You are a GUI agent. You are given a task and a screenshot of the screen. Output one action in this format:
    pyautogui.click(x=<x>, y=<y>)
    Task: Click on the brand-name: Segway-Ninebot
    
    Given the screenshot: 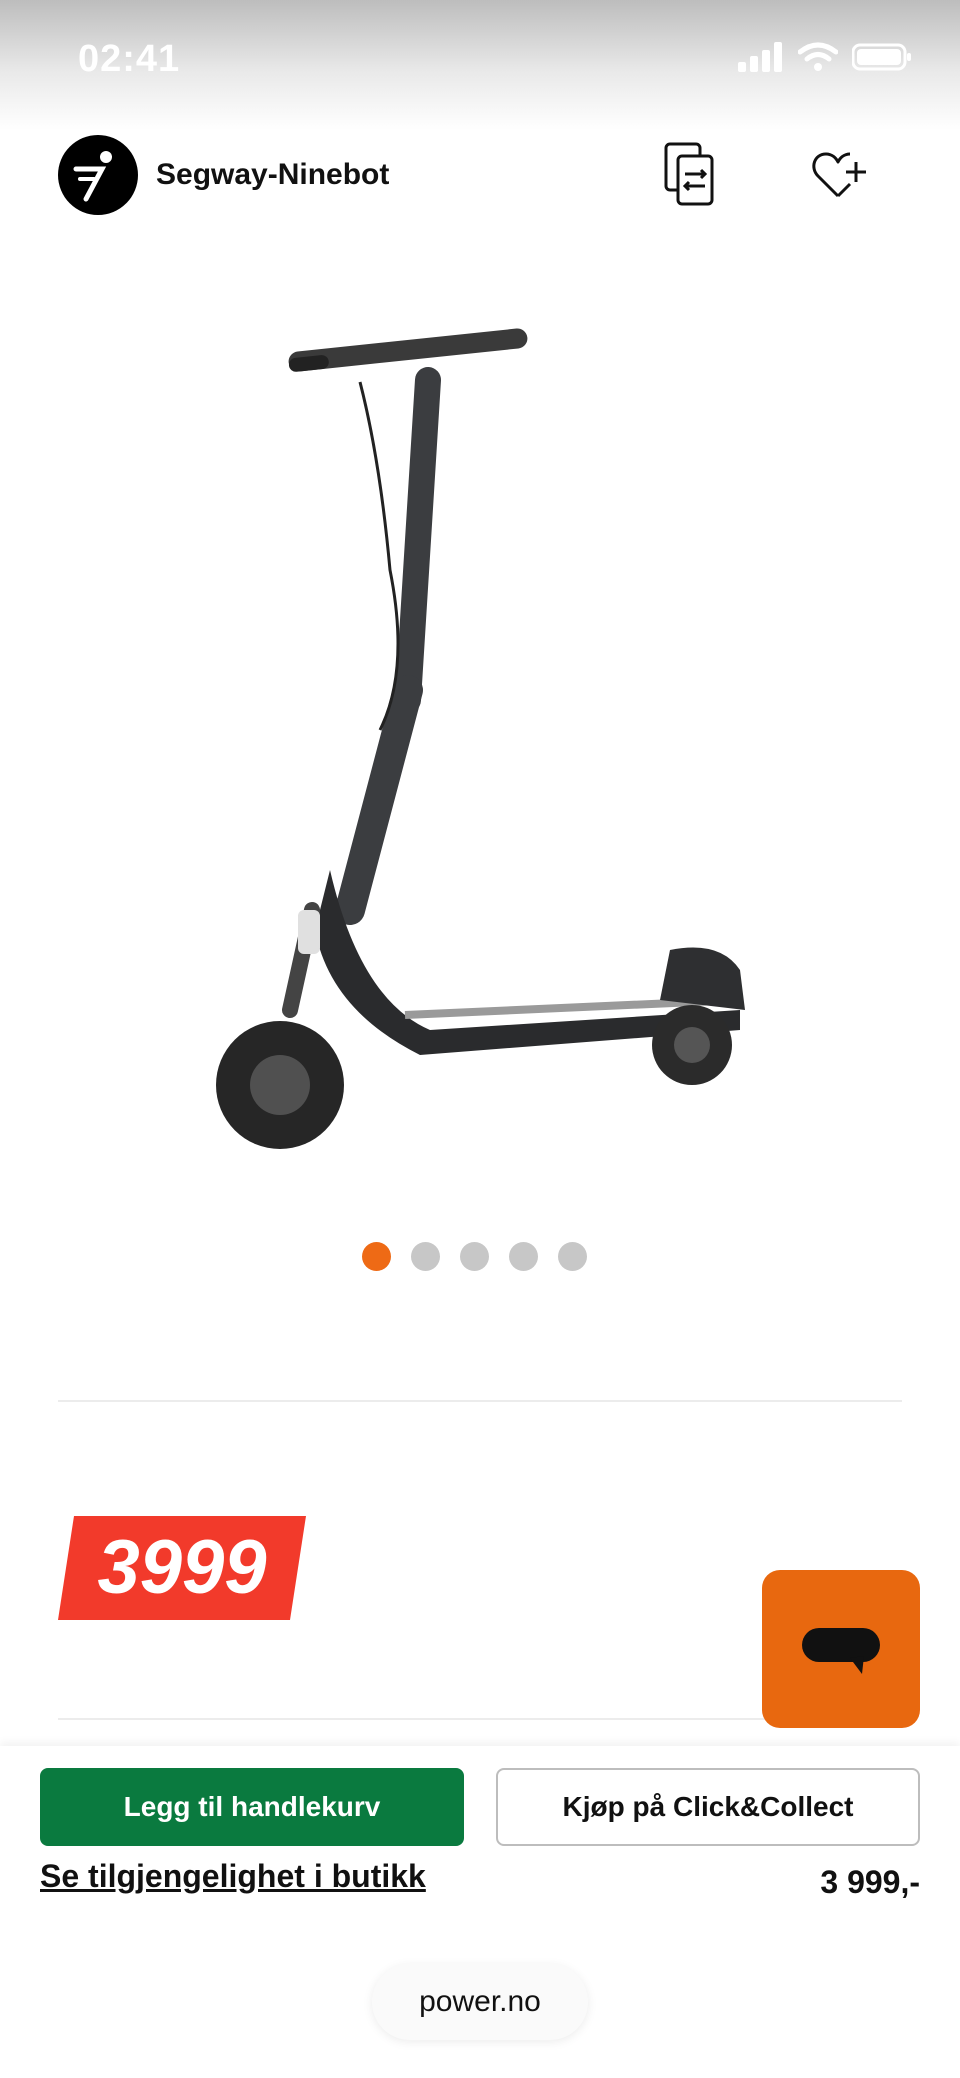 What is the action you would take?
    pyautogui.click(x=272, y=175)
    